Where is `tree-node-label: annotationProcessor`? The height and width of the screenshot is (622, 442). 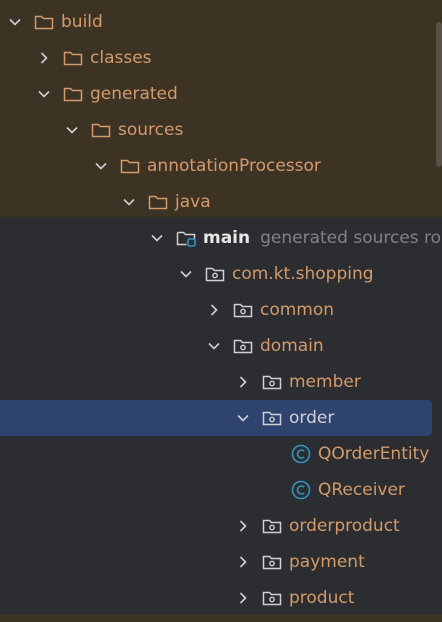
tree-node-label: annotationProcessor is located at coordinates (234, 166).